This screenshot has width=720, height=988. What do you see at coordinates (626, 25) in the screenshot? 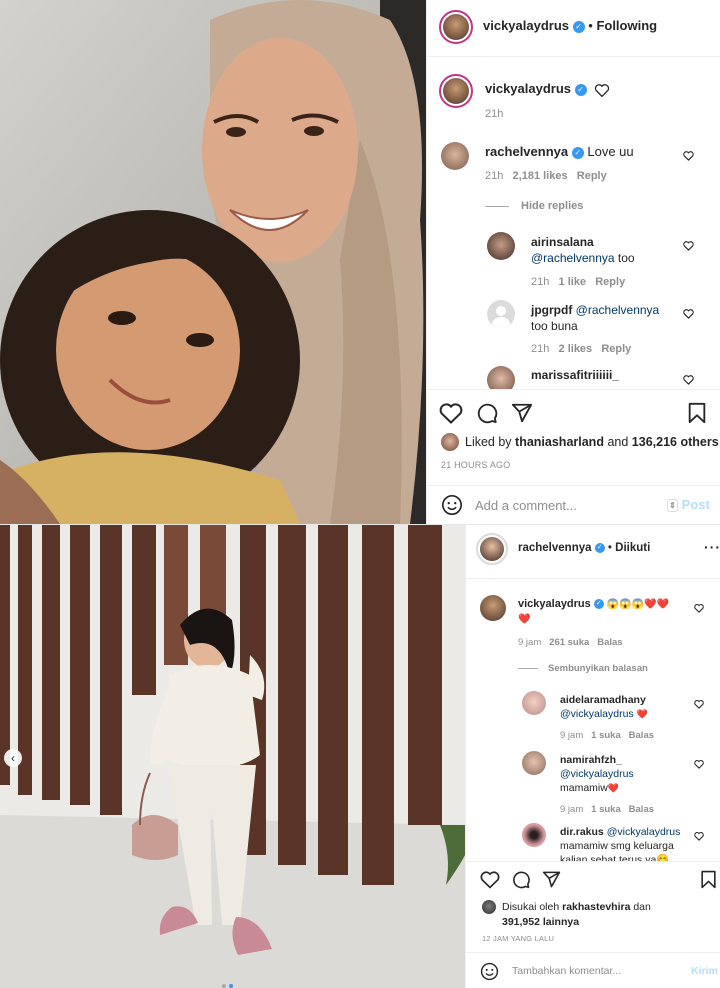
I see `follow-status-button: Following` at bounding box center [626, 25].